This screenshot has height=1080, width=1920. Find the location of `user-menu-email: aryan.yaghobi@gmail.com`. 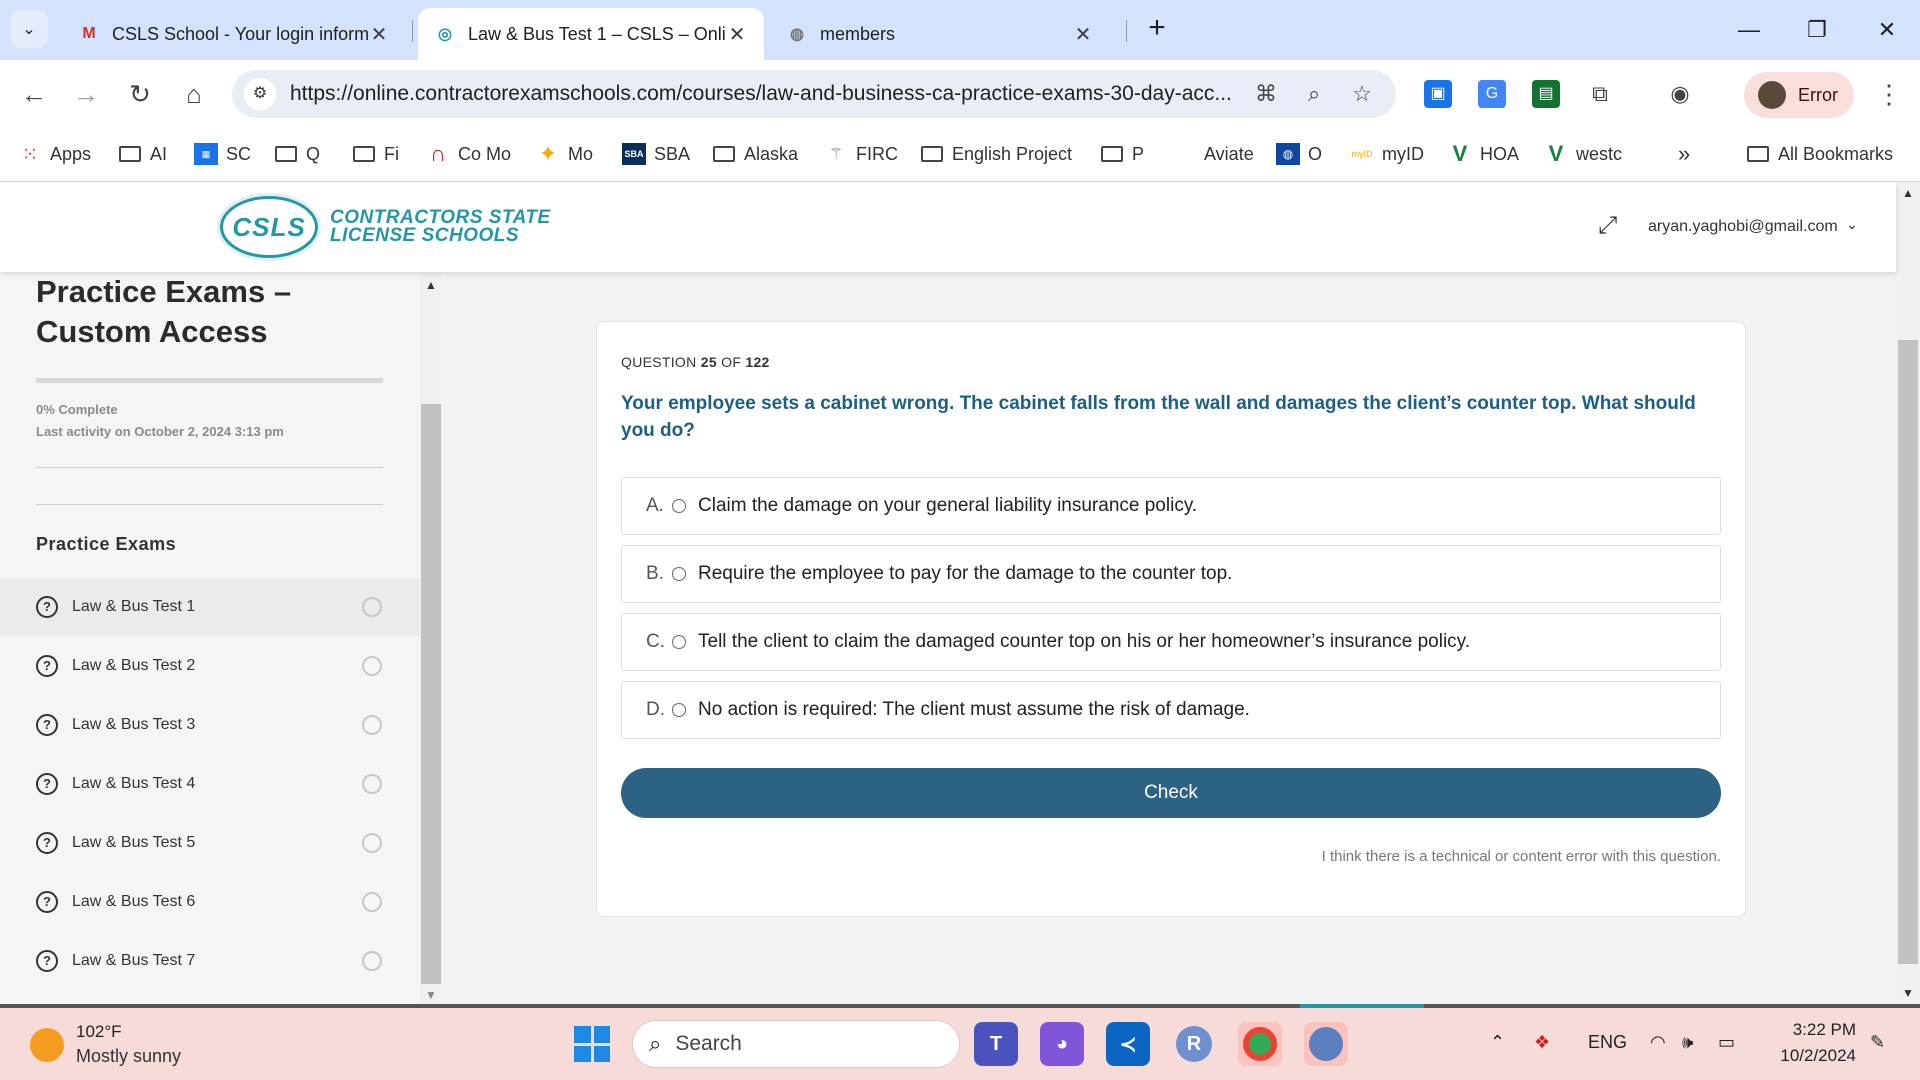

user-menu-email: aryan.yaghobi@gmail.com is located at coordinates (1743, 227).